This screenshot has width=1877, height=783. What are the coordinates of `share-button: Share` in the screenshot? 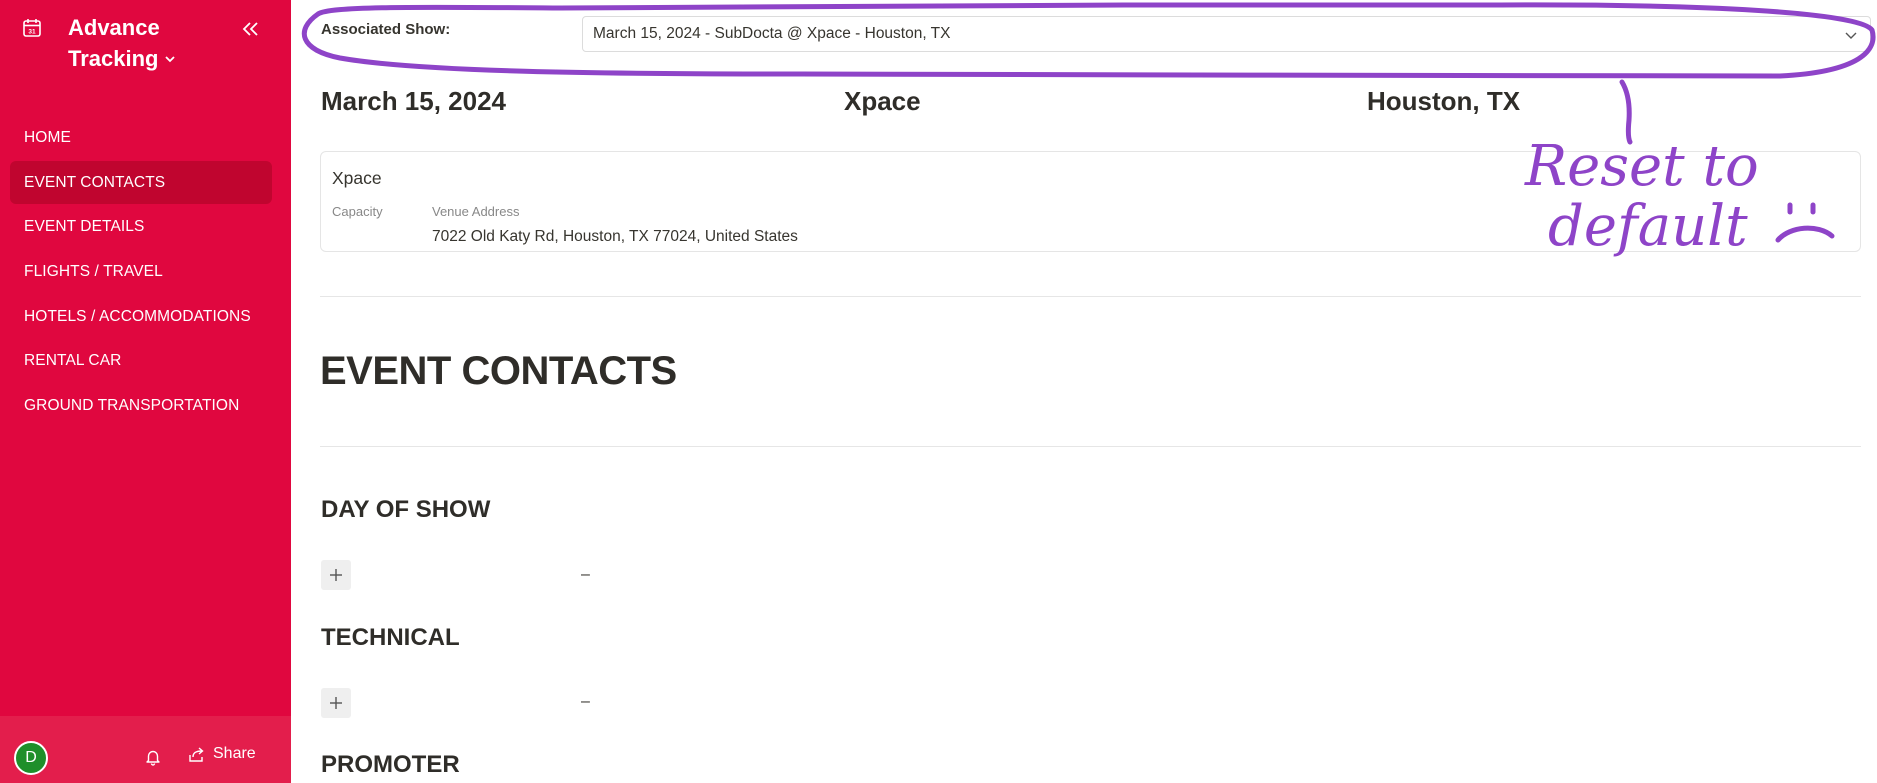 It's located at (222, 754).